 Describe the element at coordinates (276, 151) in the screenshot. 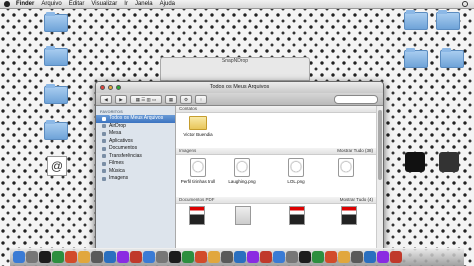

I see `section-header-images: Imagens Mostrar Tudo (38)` at that location.